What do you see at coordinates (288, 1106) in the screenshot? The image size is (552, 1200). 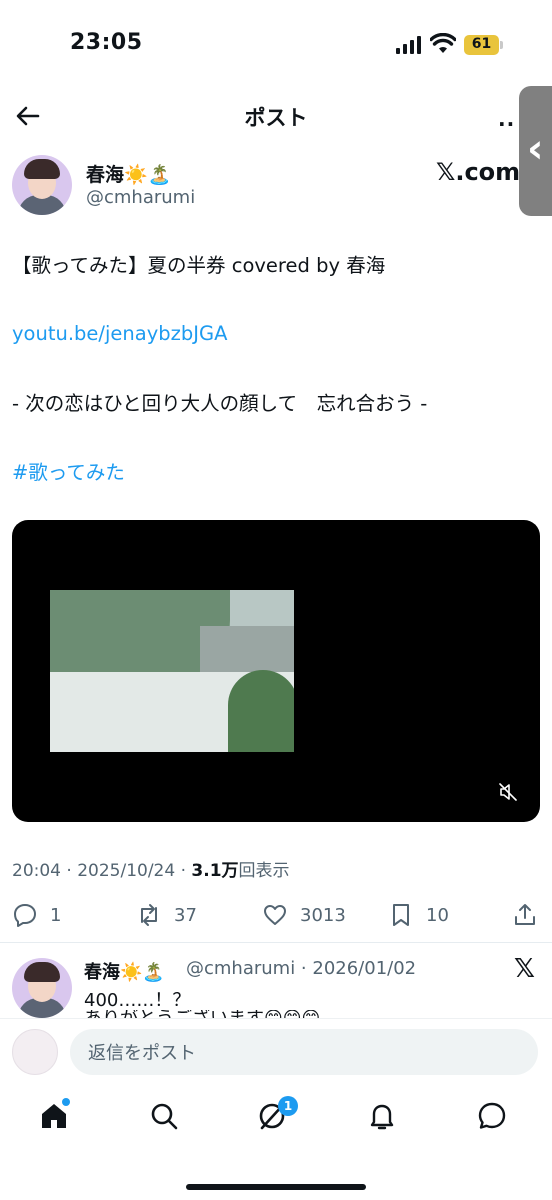 I see `grok-badge: 1` at bounding box center [288, 1106].